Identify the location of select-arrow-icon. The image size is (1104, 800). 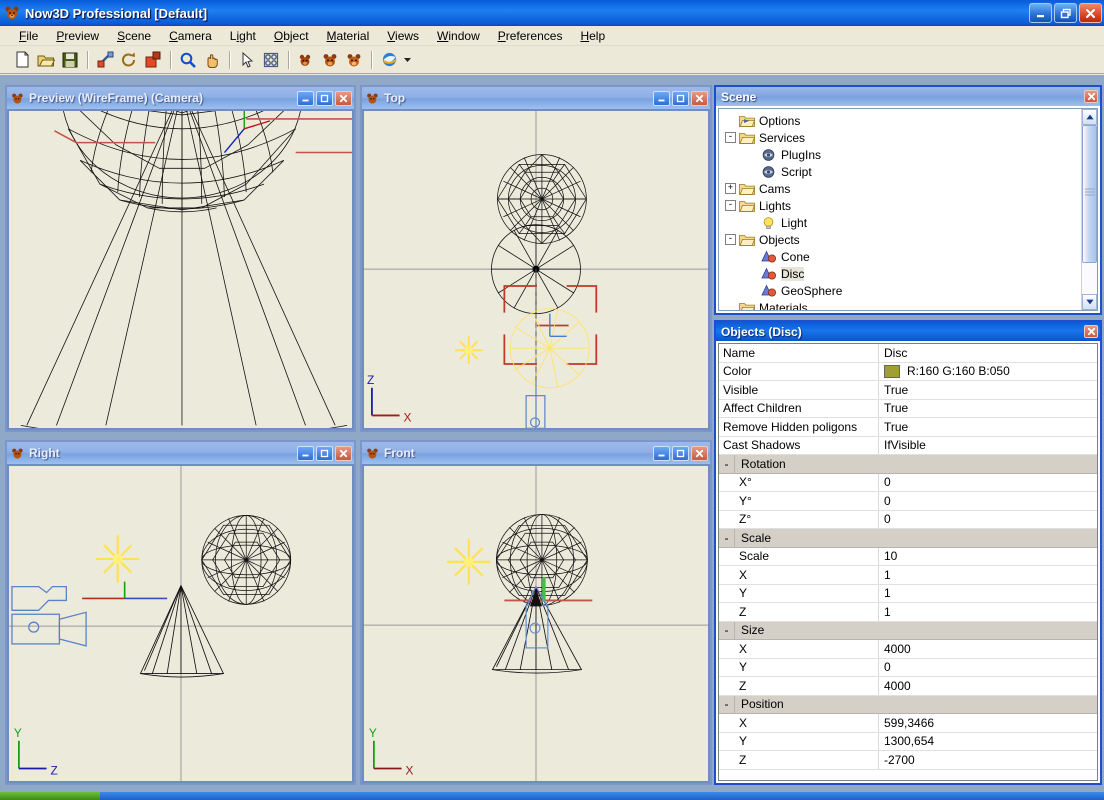
(247, 59).